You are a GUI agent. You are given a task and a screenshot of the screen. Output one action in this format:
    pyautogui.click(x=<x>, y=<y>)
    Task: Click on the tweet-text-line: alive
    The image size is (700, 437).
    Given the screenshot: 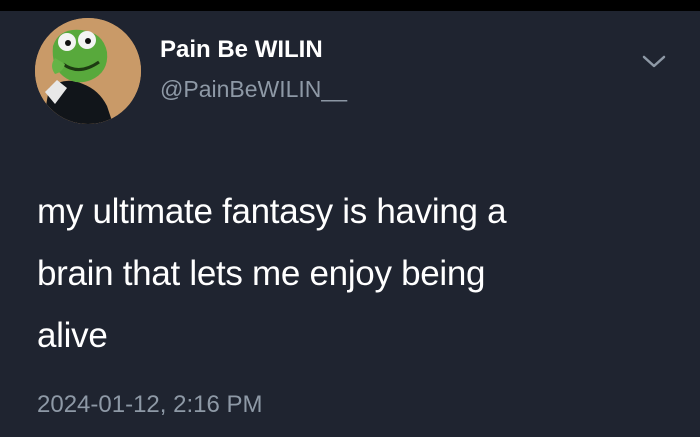 What is the action you would take?
    pyautogui.click(x=72, y=335)
    